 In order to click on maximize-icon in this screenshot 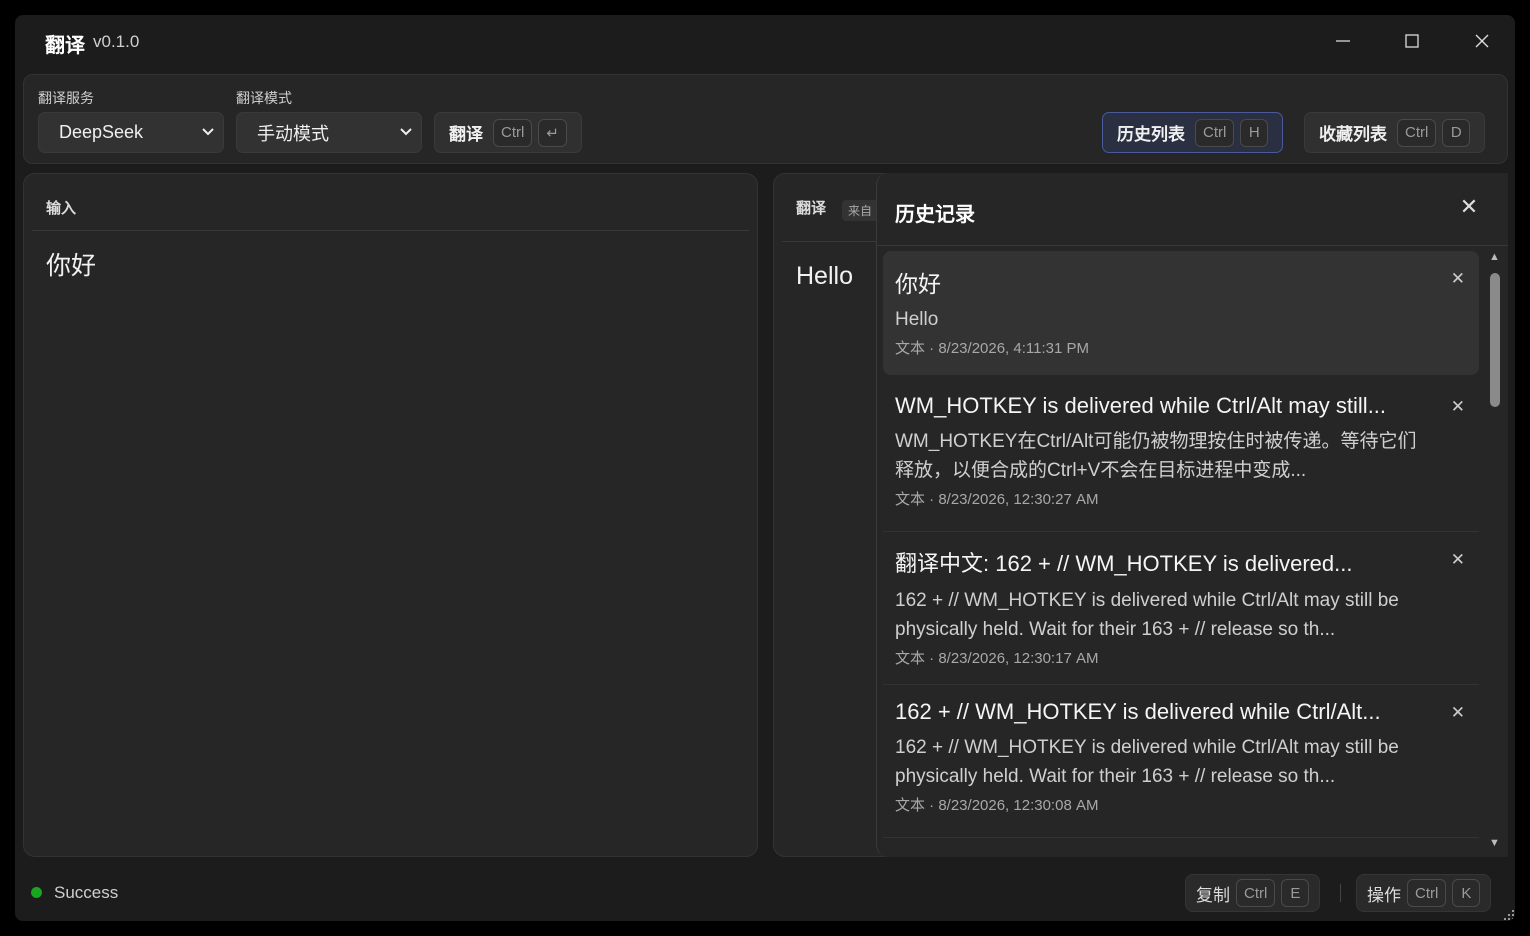, I will do `click(1412, 41)`.